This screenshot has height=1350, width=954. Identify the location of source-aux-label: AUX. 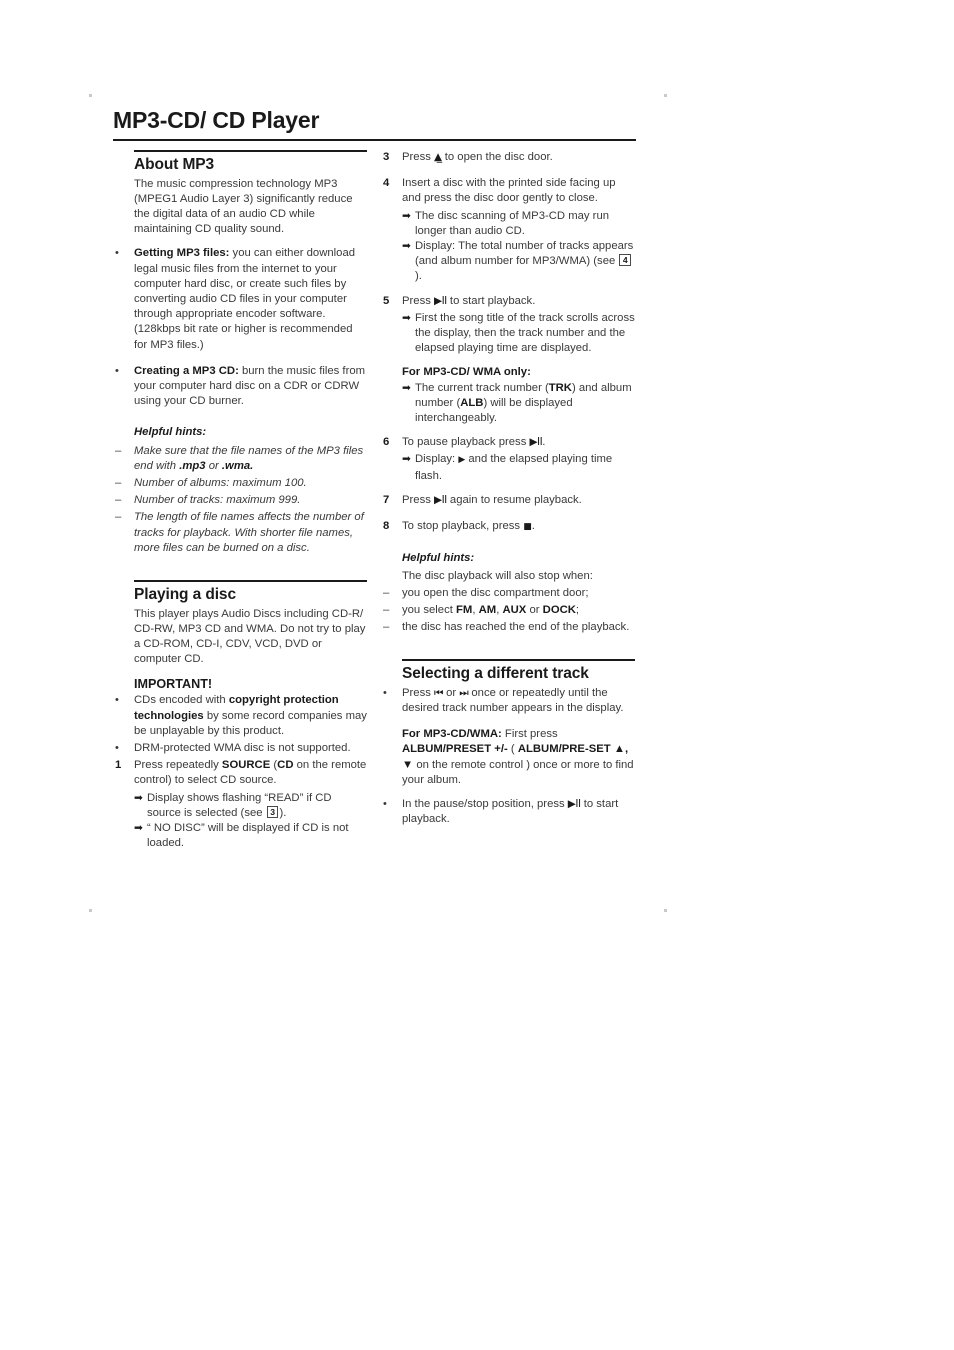
(514, 609).